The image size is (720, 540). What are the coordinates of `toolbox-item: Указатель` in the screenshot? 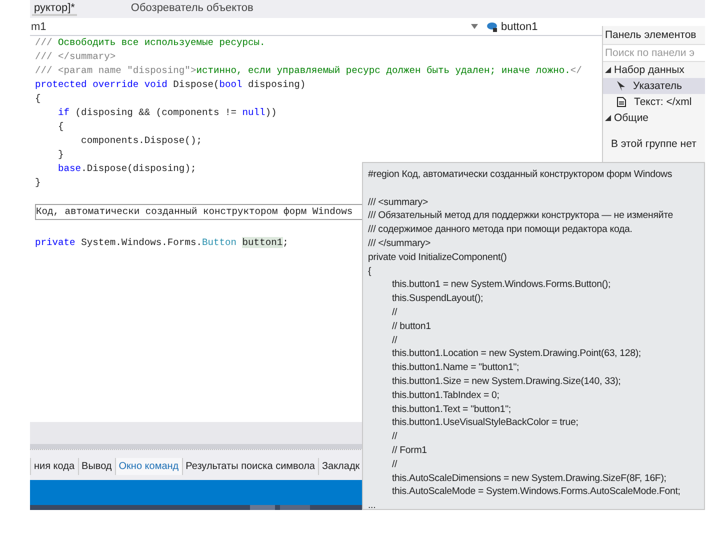 It's located at (654, 86).